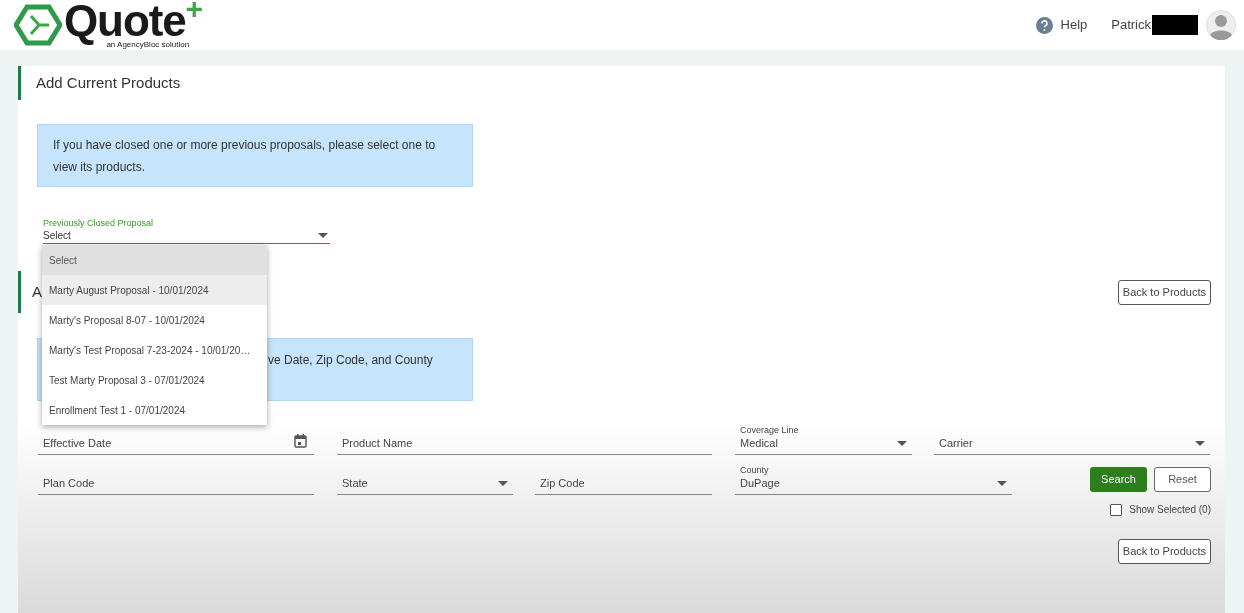 The height and width of the screenshot is (613, 1244). I want to click on search-button: Search, so click(1118, 479).